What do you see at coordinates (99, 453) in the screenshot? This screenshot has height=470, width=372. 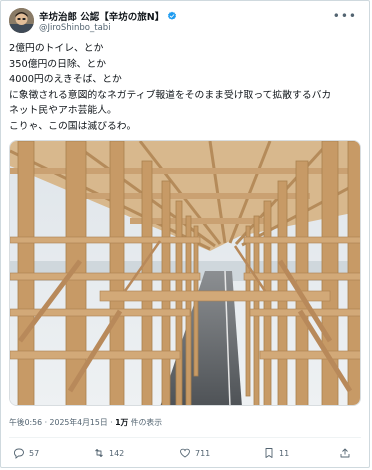 I see `repost-icon` at bounding box center [99, 453].